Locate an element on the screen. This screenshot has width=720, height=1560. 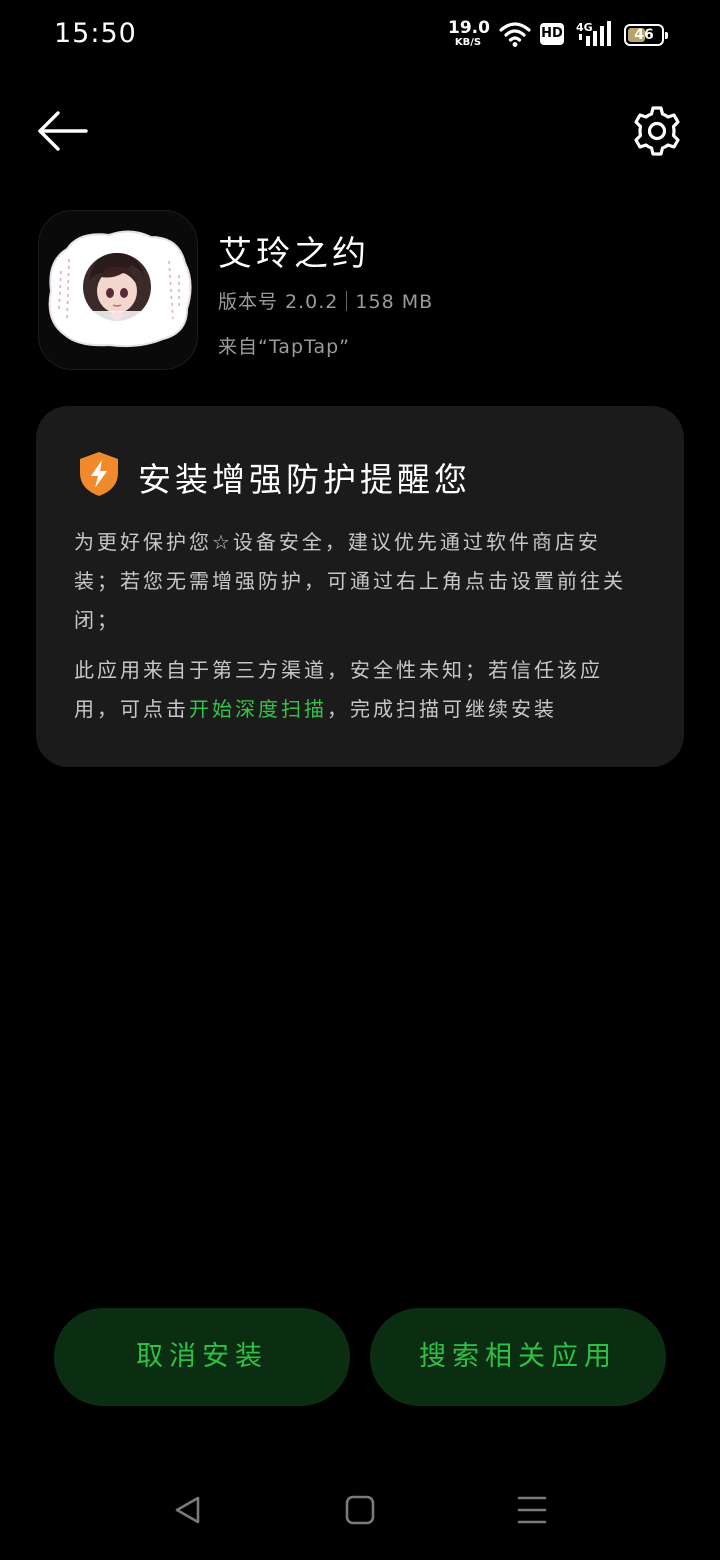
battery-level: 46 is located at coordinates (644, 35).